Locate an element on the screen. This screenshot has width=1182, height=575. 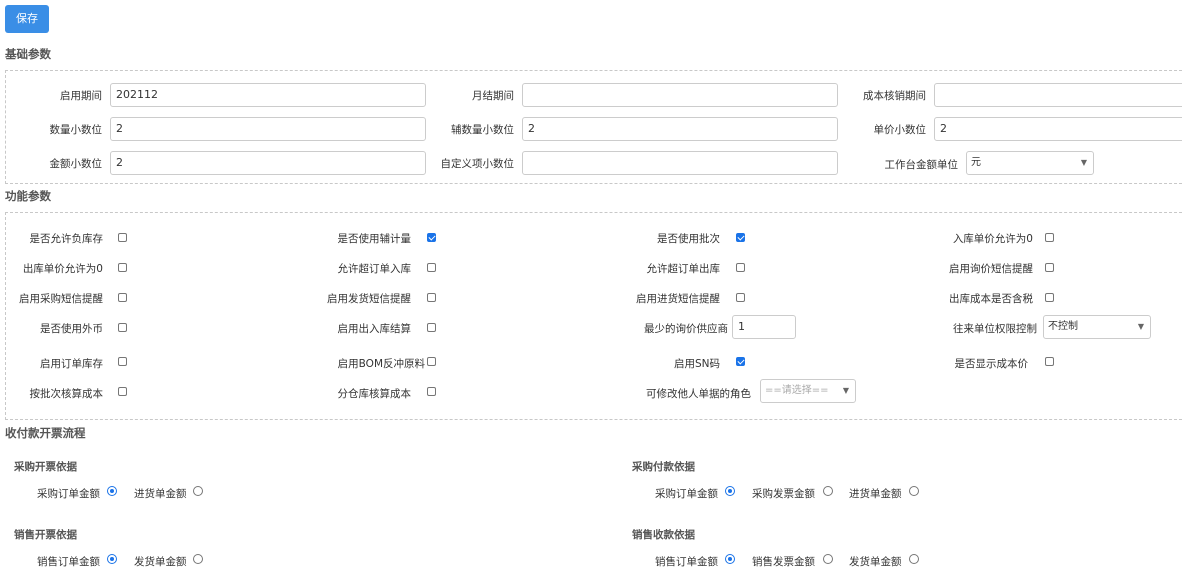
use-foreign-currency-label: 是否使用外币 is located at coordinates (71, 329).